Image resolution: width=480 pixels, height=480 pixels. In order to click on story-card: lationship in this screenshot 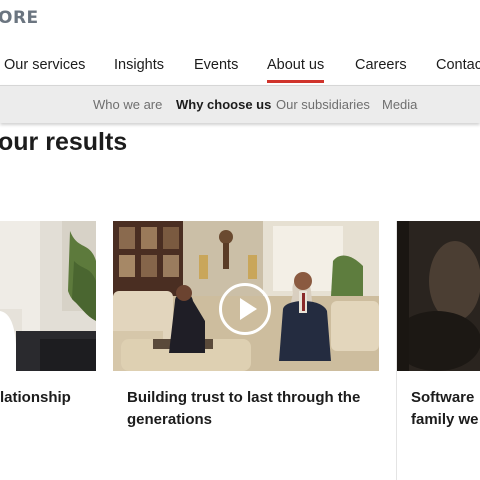, I will do `click(48, 350)`.